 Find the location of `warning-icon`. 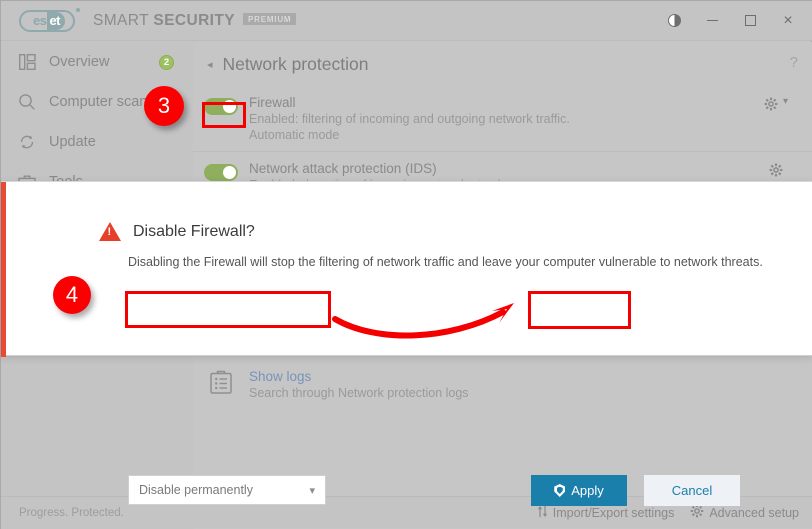

warning-icon is located at coordinates (110, 231).